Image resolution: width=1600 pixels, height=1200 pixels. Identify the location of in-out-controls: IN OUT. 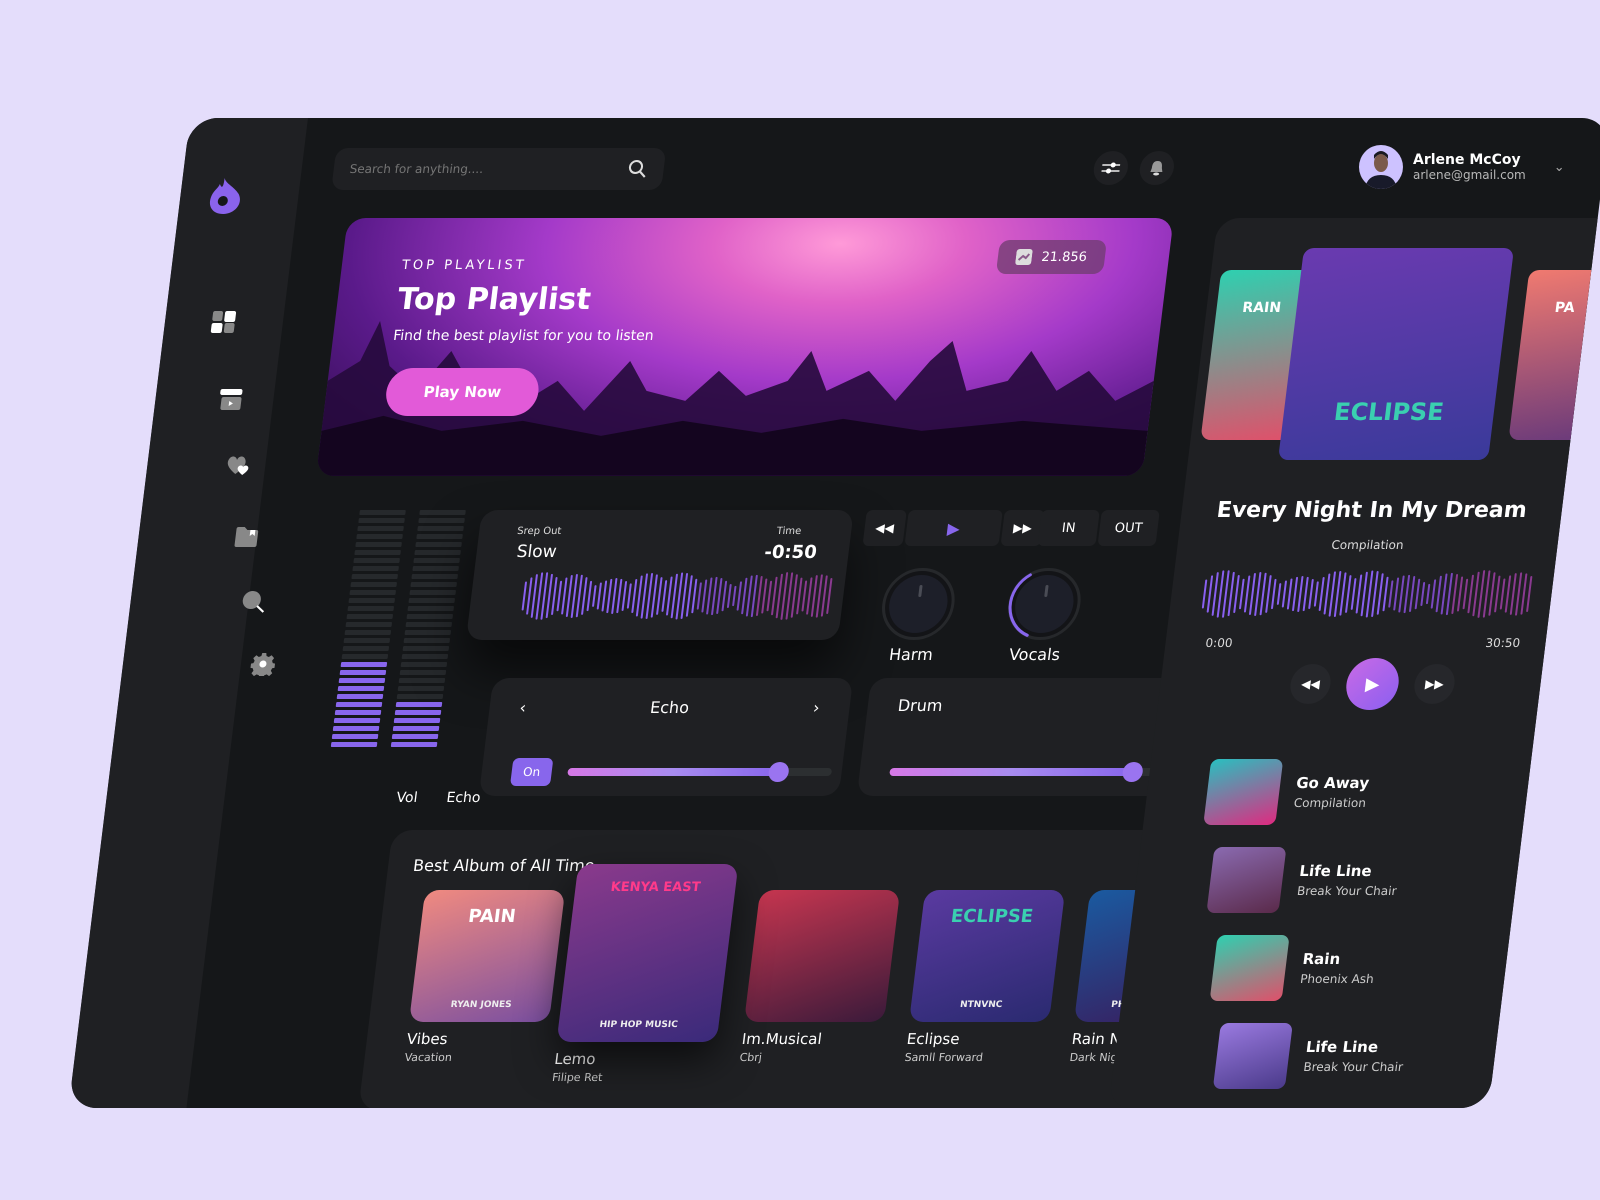
(1098, 528).